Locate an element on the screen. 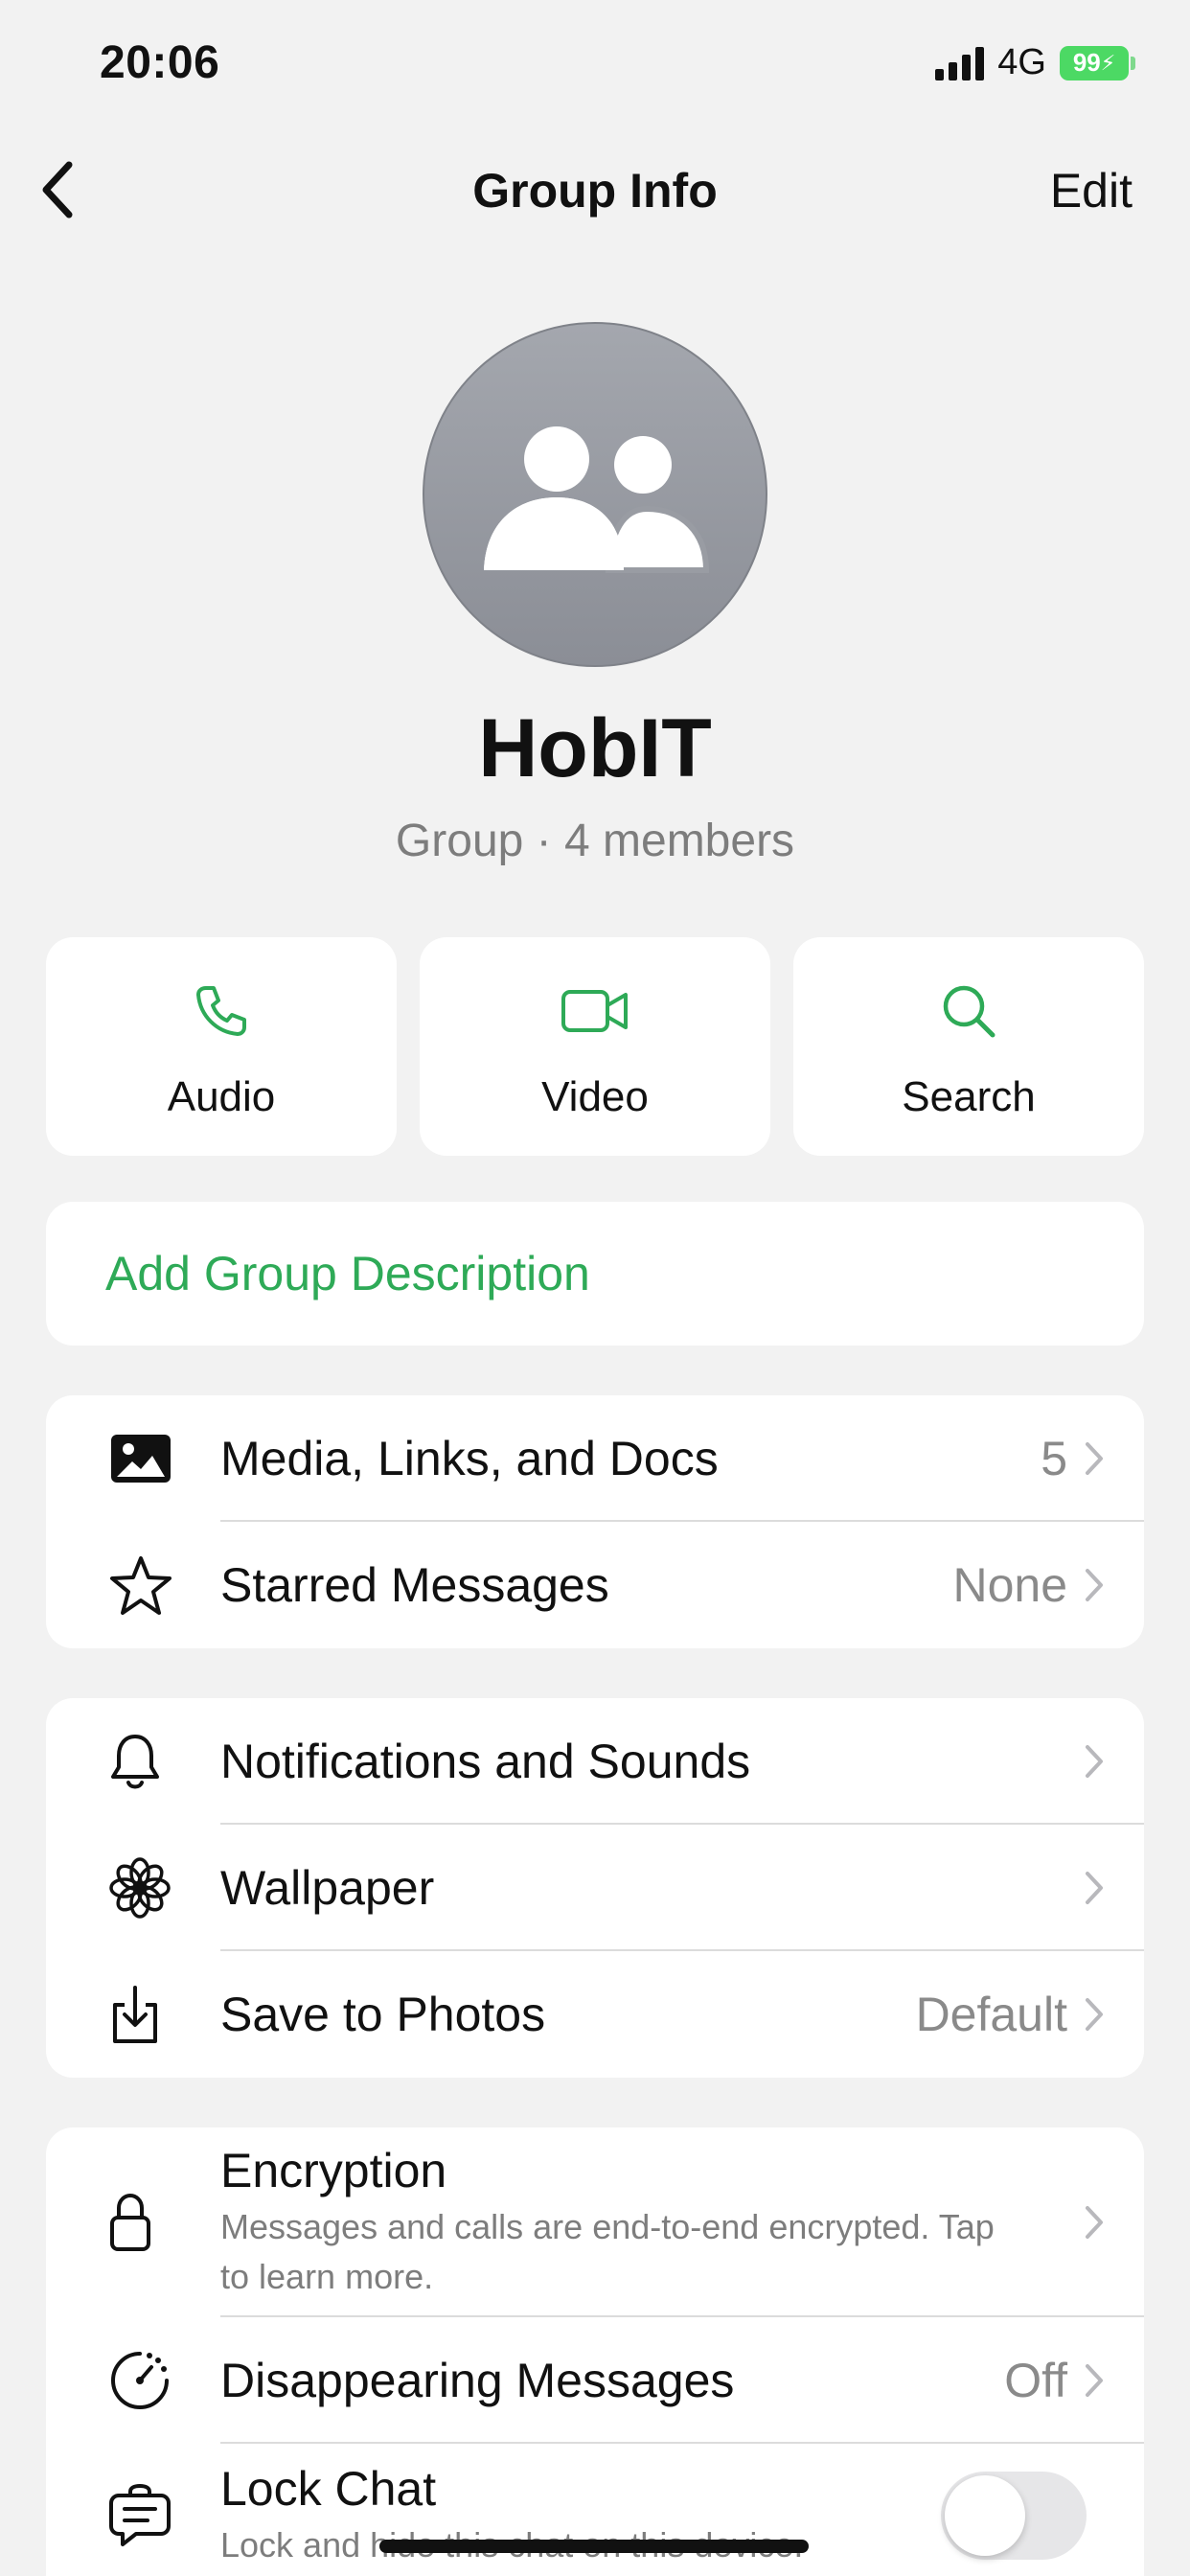 The image size is (1190, 2576). row-label: Notifications and Sounds is located at coordinates (486, 1761).